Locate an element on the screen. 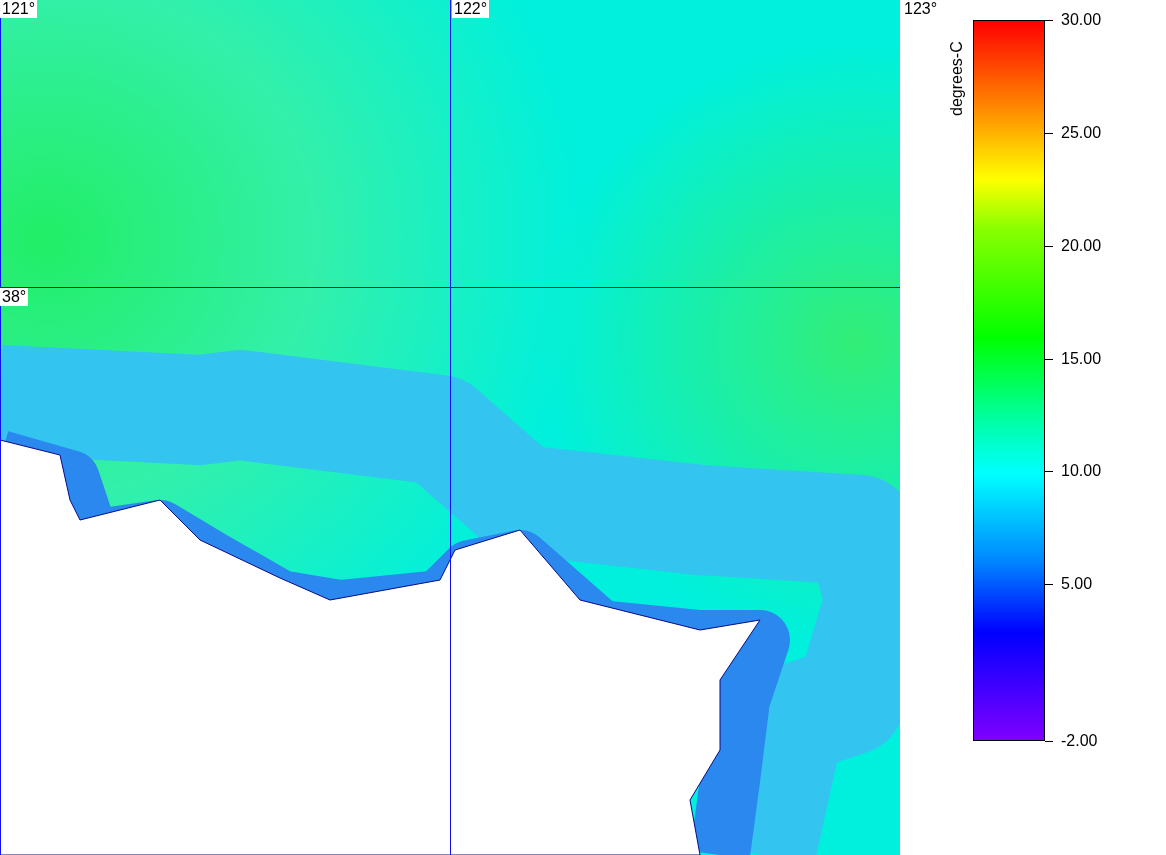 This screenshot has height=855, width=1166. scale-tick-label: -2.00 is located at coordinates (1071, 741).